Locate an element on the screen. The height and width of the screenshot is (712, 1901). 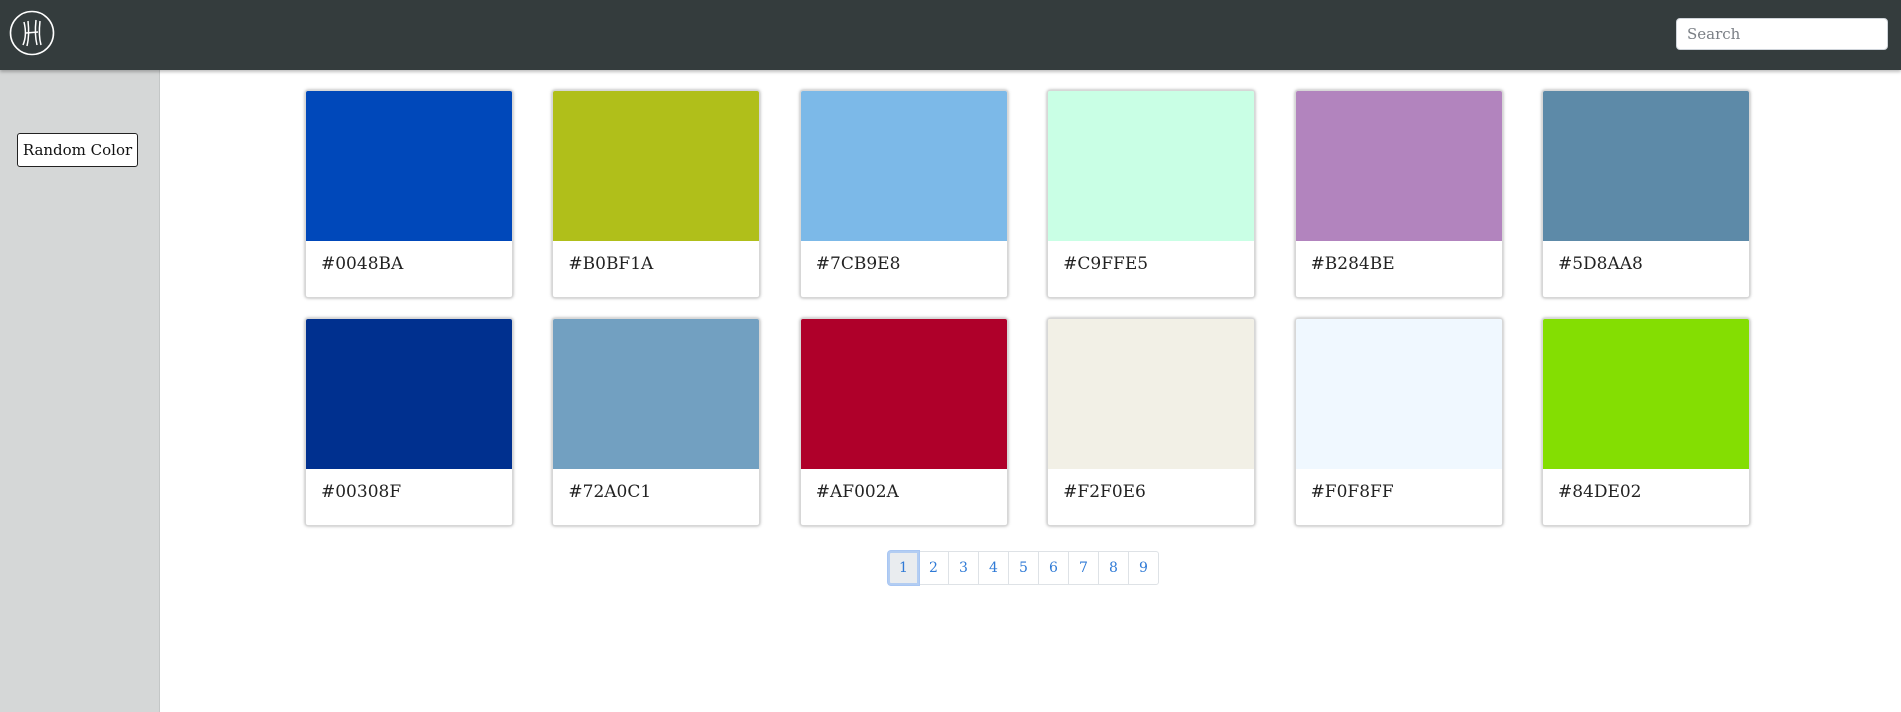
color-hex-label: #5D8AA8 is located at coordinates (1646, 257).